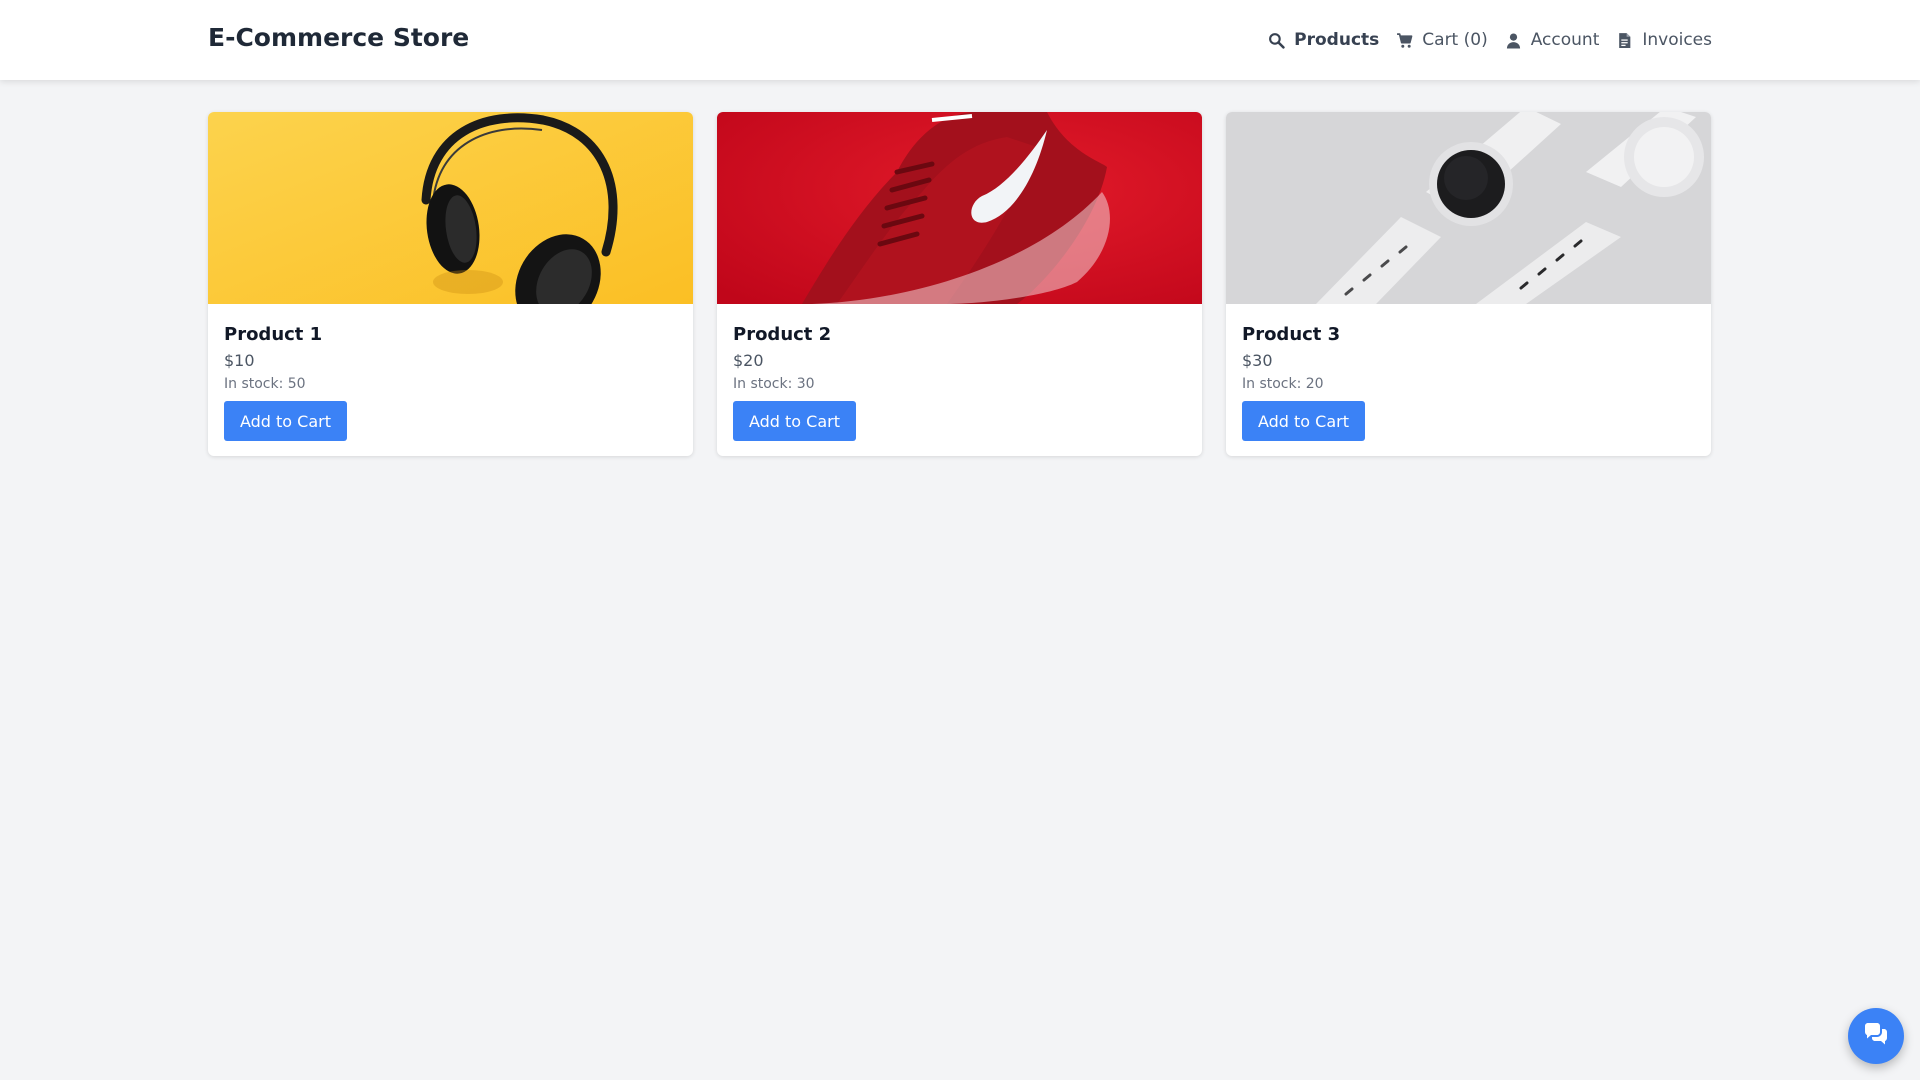 The width and height of the screenshot is (1920, 1080). Describe the element at coordinates (239, 360) in the screenshot. I see `product-price: $10` at that location.